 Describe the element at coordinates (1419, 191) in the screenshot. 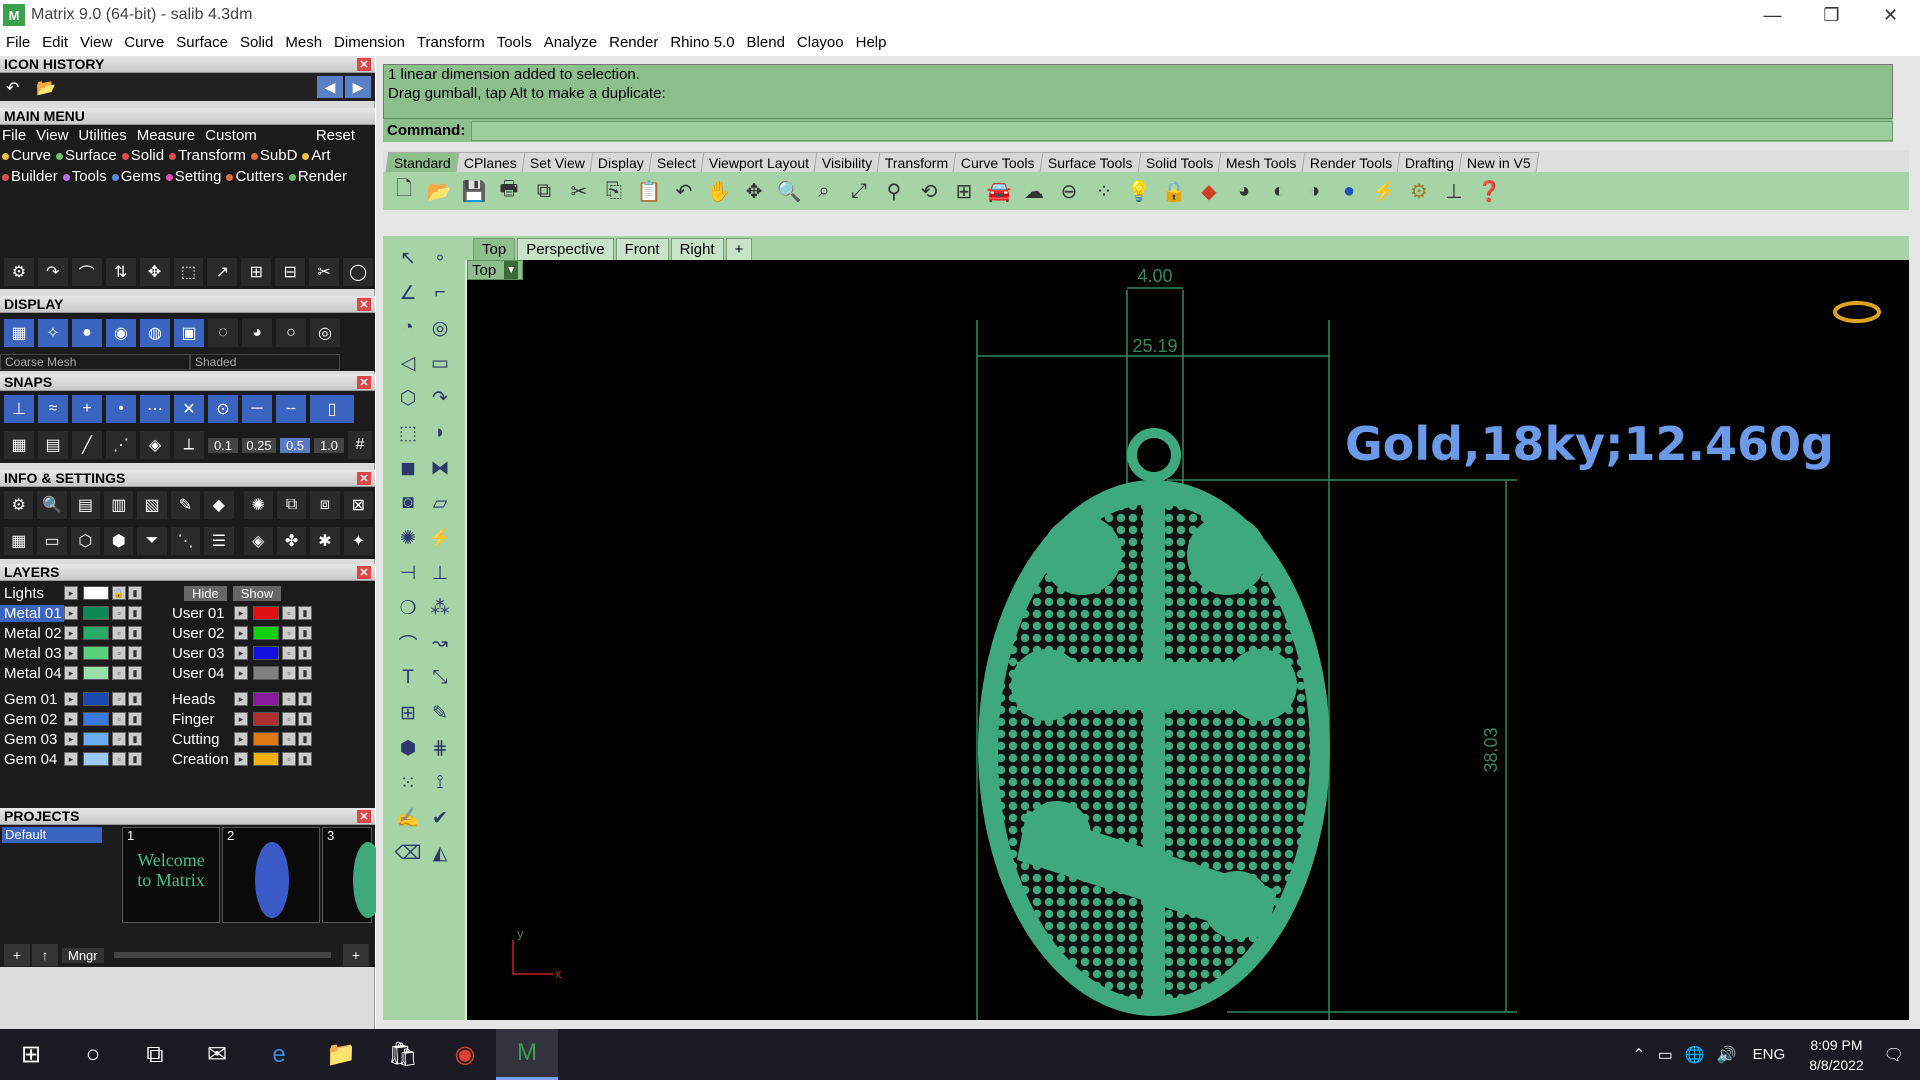

I see `options-gear-icon: ⚙` at that location.